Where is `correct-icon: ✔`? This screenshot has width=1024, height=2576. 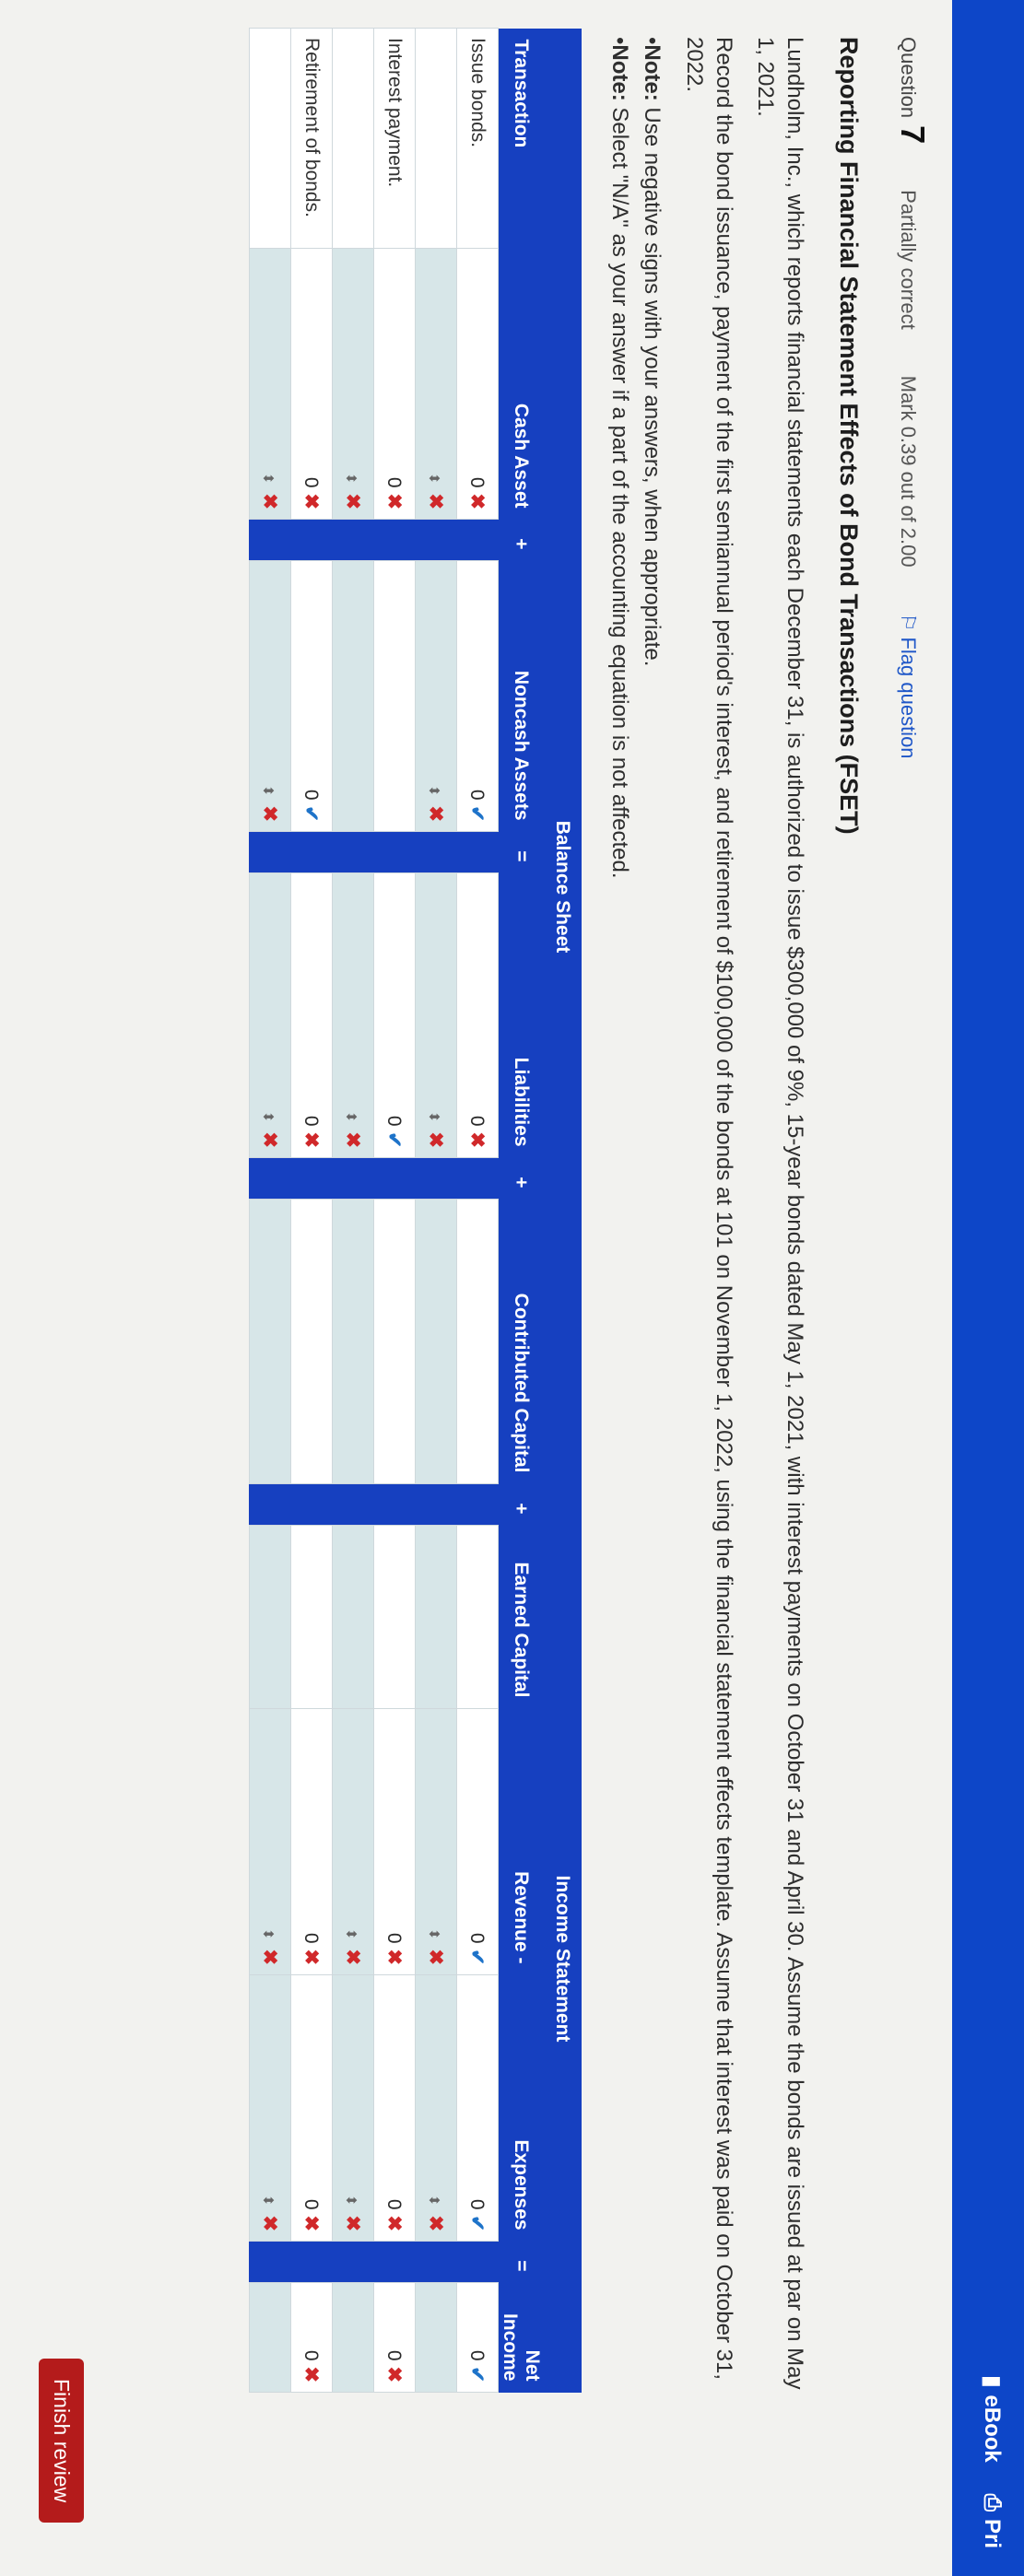 correct-icon: ✔ is located at coordinates (477, 1957).